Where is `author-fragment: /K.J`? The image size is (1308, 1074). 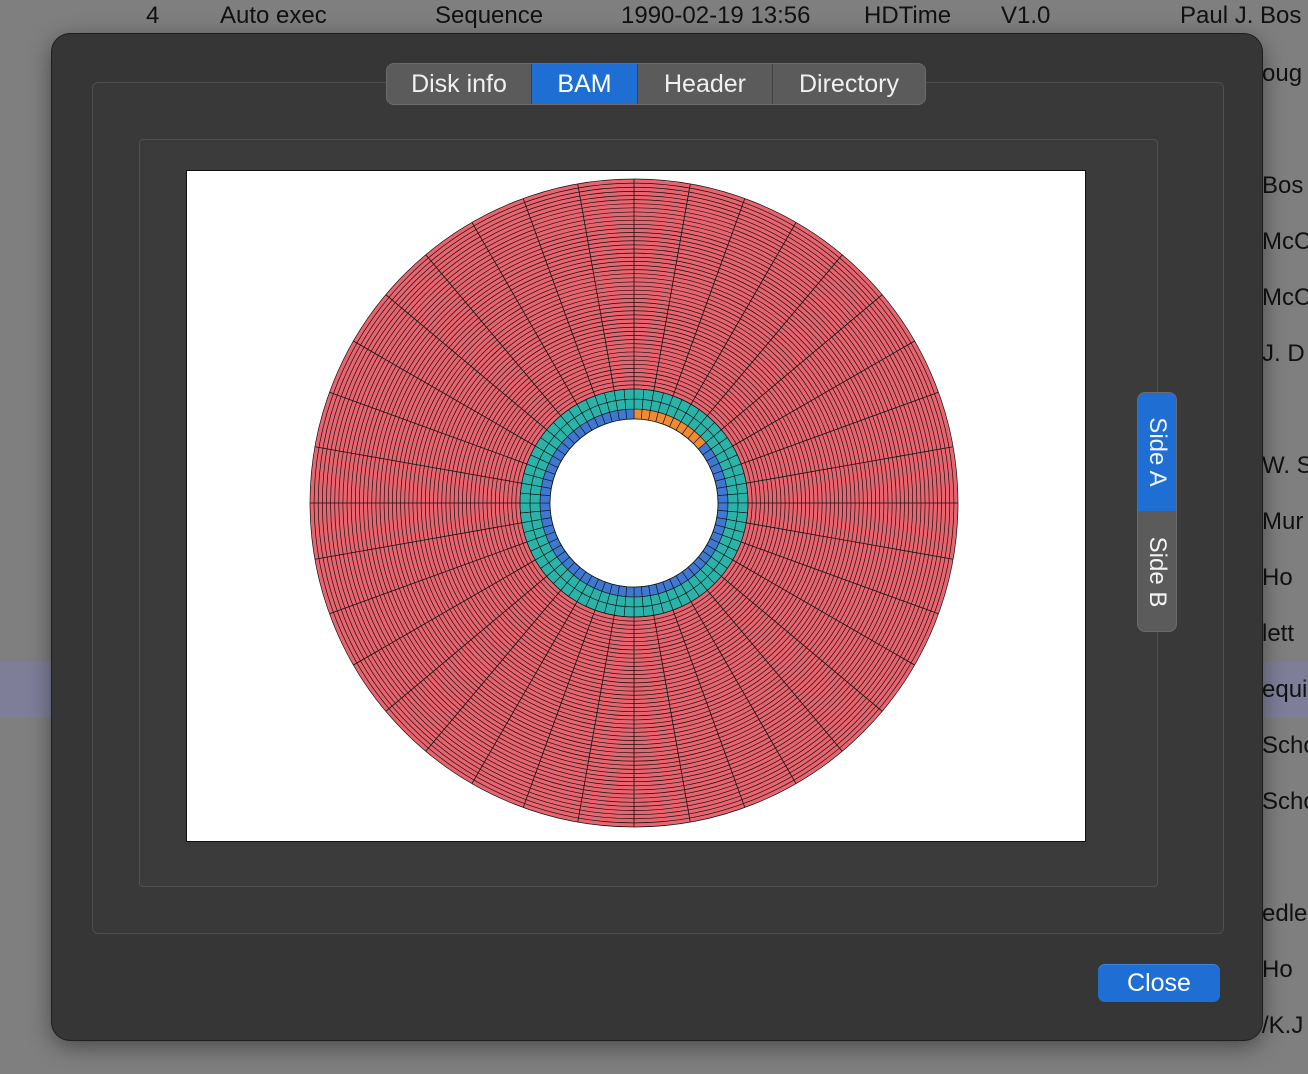 author-fragment: /K.J is located at coordinates (1283, 1025).